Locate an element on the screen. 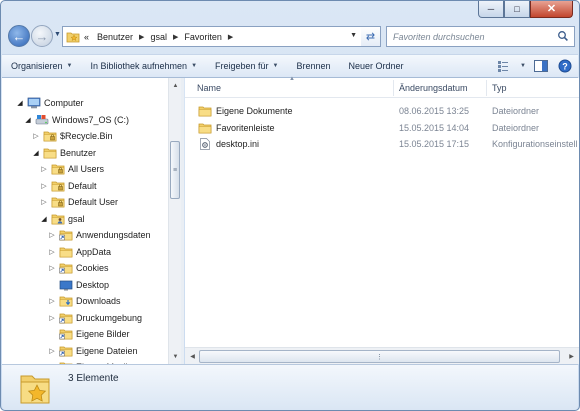  tree-item-label: Downloads is located at coordinates (98, 301).